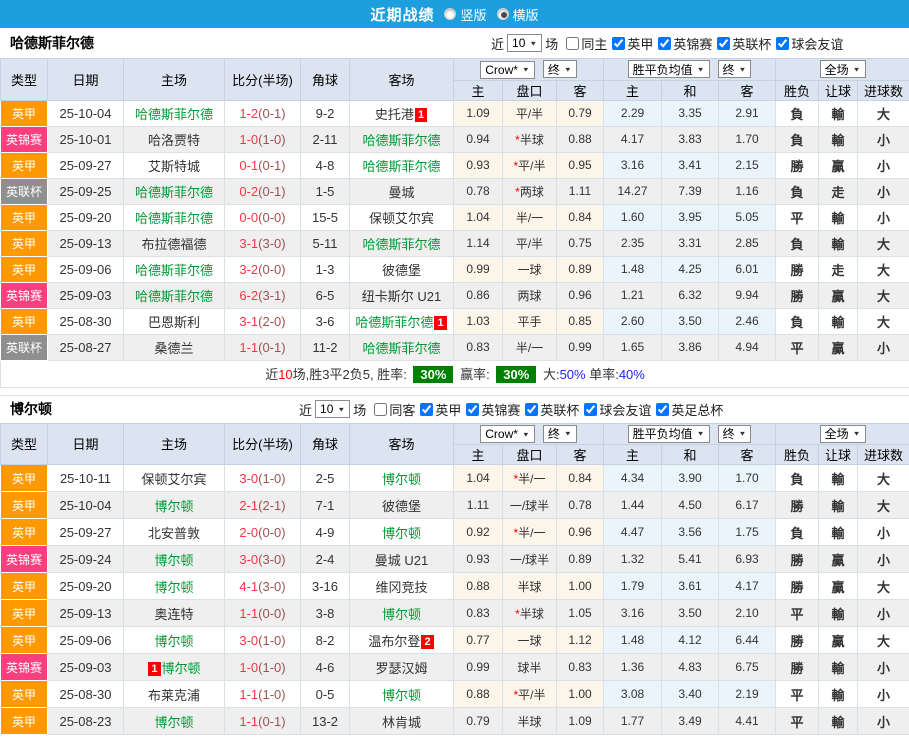 The image size is (909, 752). I want to click on score-cell: 1-2(0-1), so click(262, 113).